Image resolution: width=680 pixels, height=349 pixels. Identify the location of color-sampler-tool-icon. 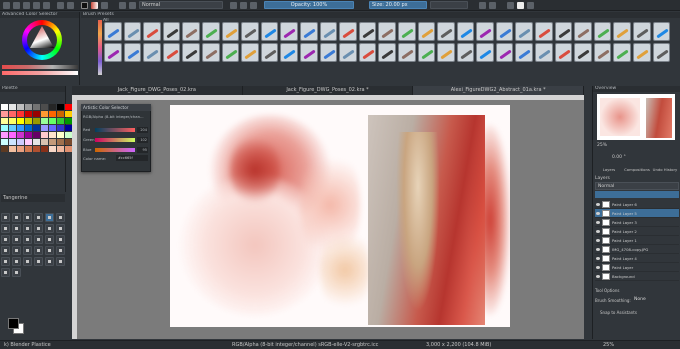
(5, 250).